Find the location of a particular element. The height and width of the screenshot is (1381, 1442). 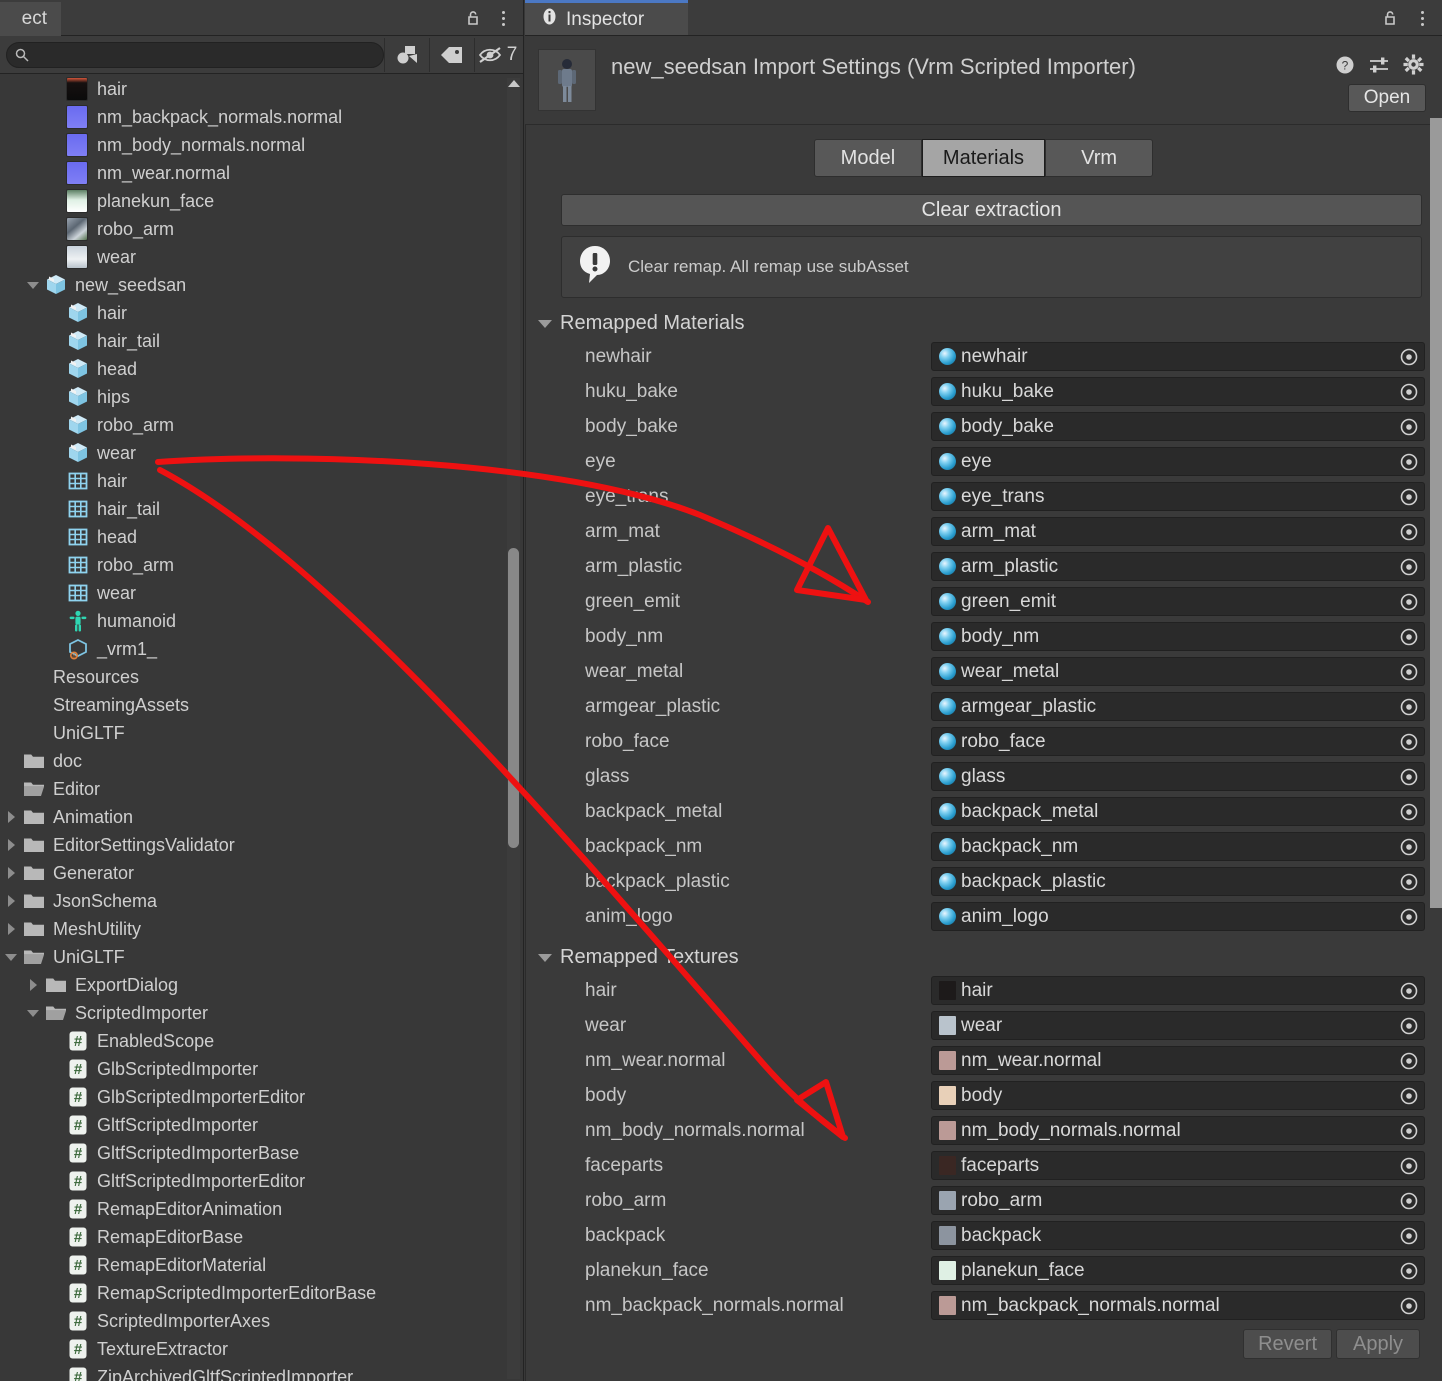

tree-item: # RemapEditorAnimation is located at coordinates (261, 1209).